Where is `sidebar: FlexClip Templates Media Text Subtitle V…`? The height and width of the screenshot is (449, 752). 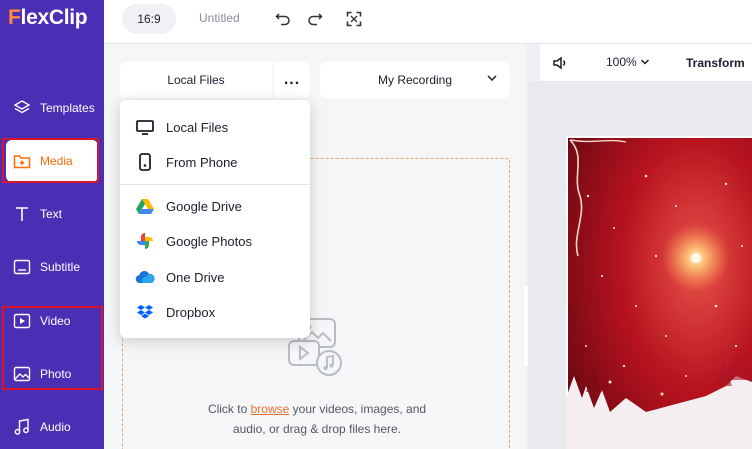
sidebar: FlexClip Templates Media Text Subtitle V… is located at coordinates (52, 224).